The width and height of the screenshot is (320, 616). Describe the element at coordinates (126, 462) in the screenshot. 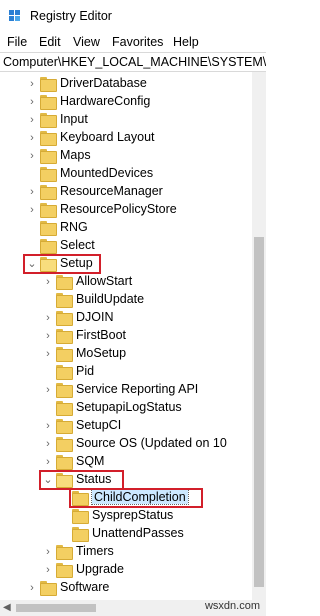

I see `tree-node: › SQM` at that location.